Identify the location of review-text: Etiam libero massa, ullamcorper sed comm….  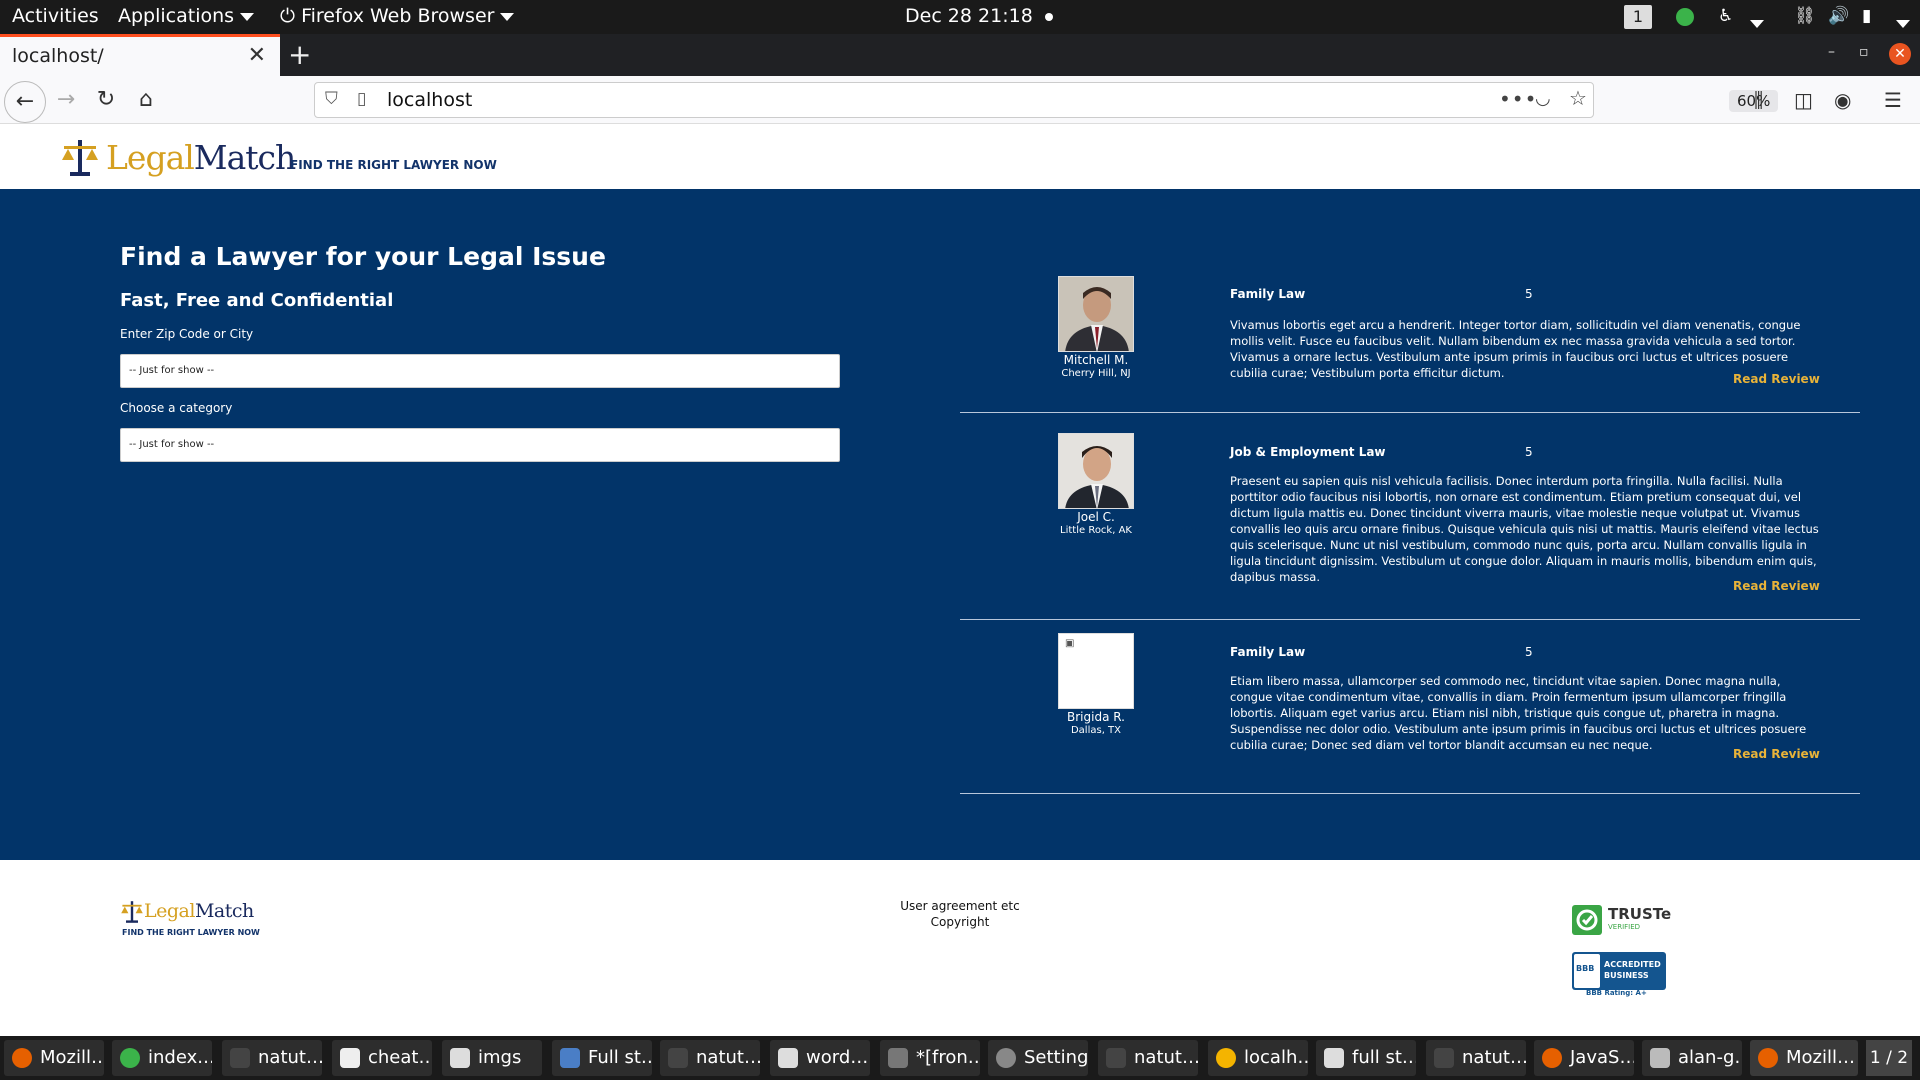
(1518, 713).